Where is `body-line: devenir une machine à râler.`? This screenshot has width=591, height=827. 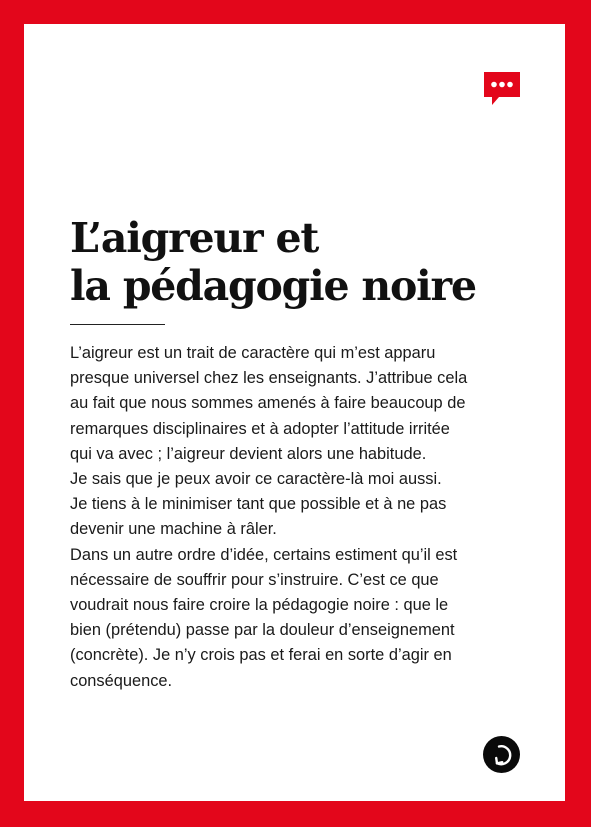
body-line: devenir une machine à râler. is located at coordinates (173, 529).